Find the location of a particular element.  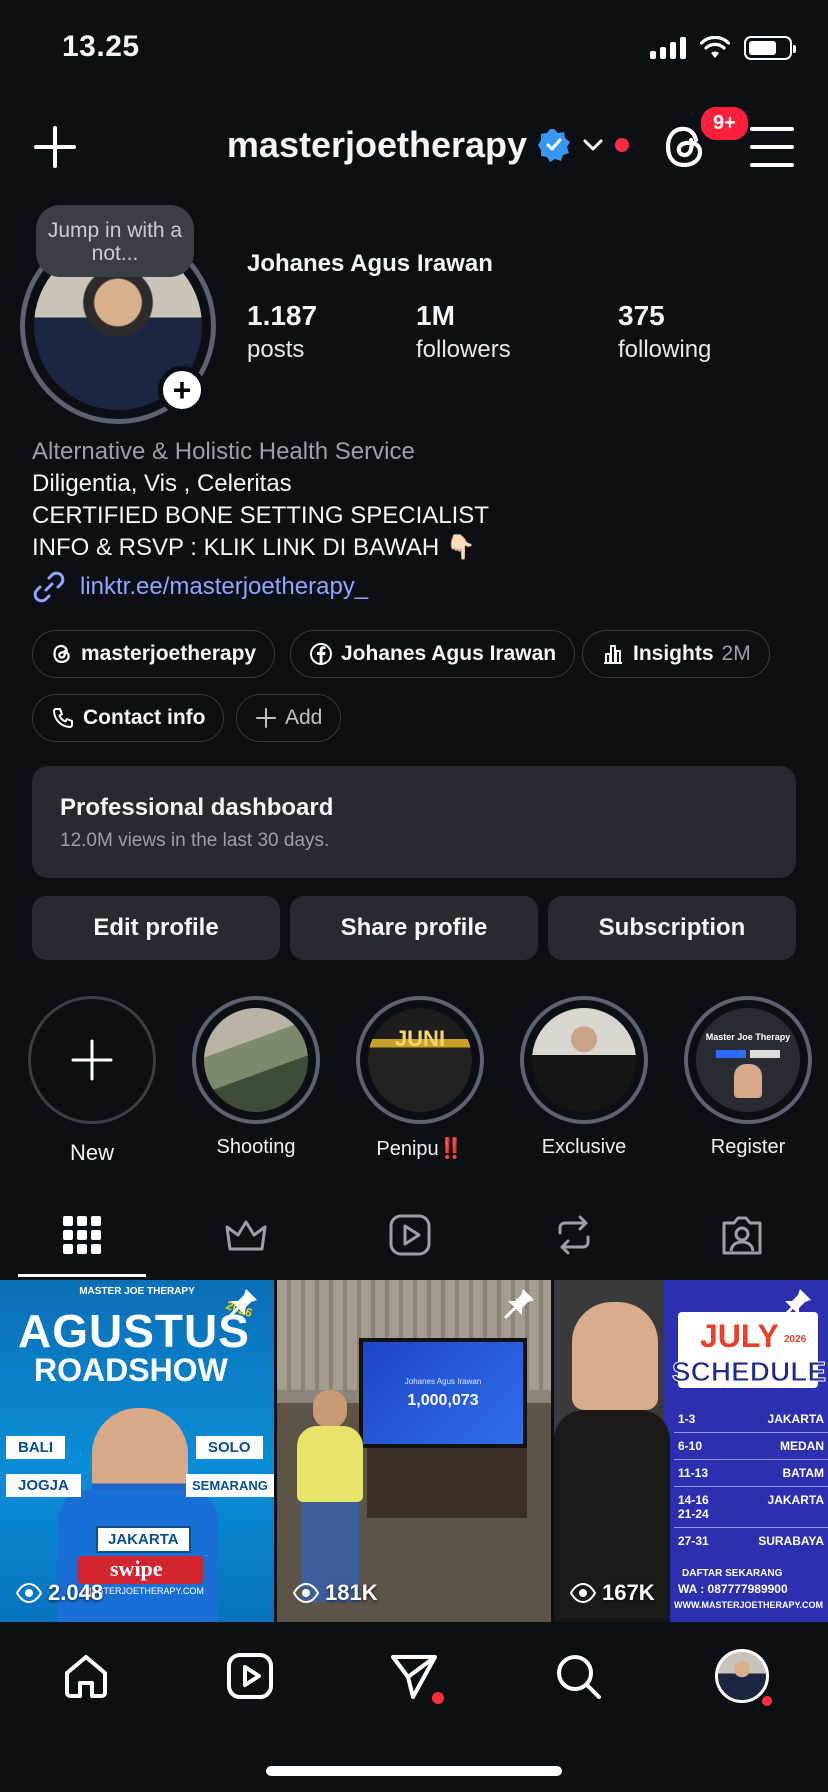

bio-link: linktr.ee/masterjoetherapy_ is located at coordinates (200, 587).